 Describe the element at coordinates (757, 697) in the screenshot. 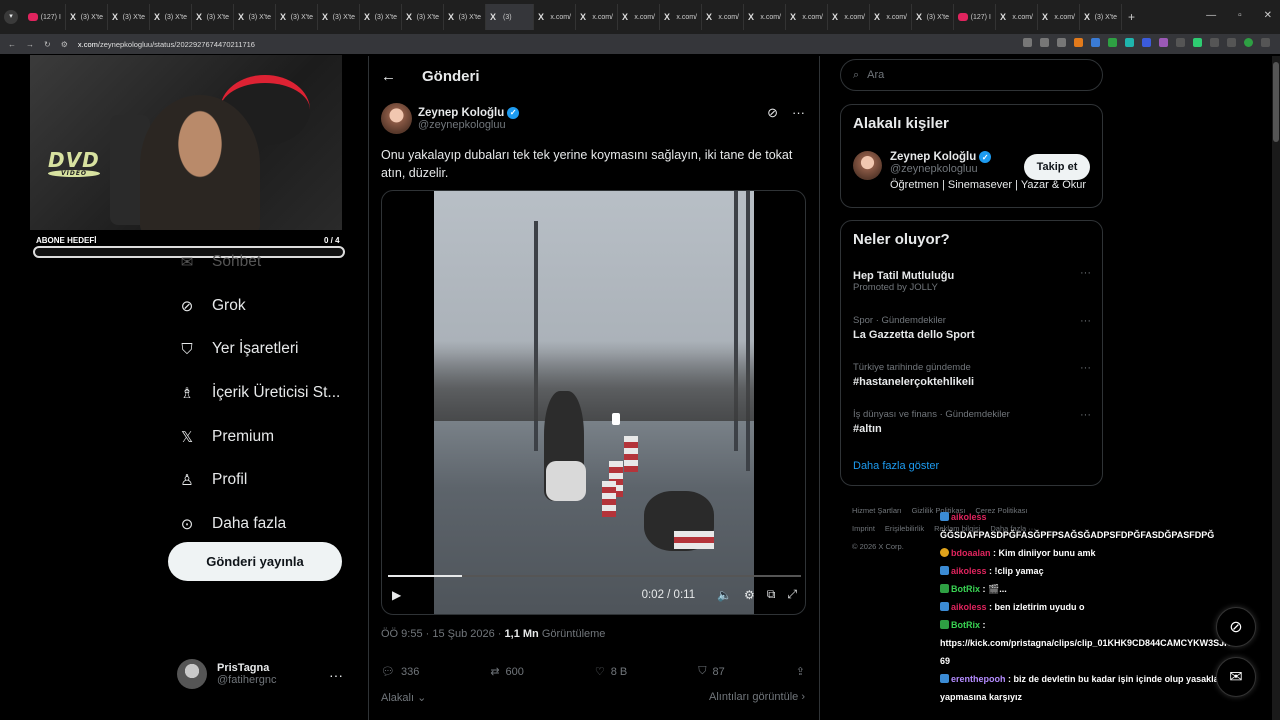

I see `view-quotes-link: Alıntıları görüntüle ›` at that location.